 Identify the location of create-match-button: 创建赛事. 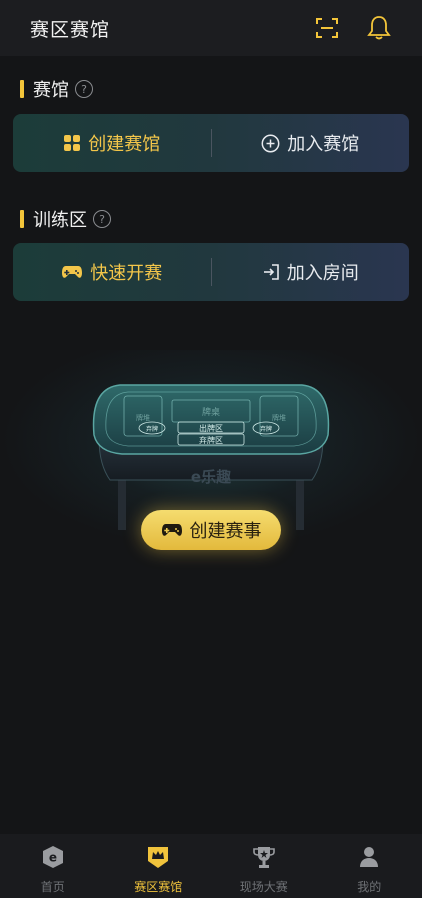
(211, 530).